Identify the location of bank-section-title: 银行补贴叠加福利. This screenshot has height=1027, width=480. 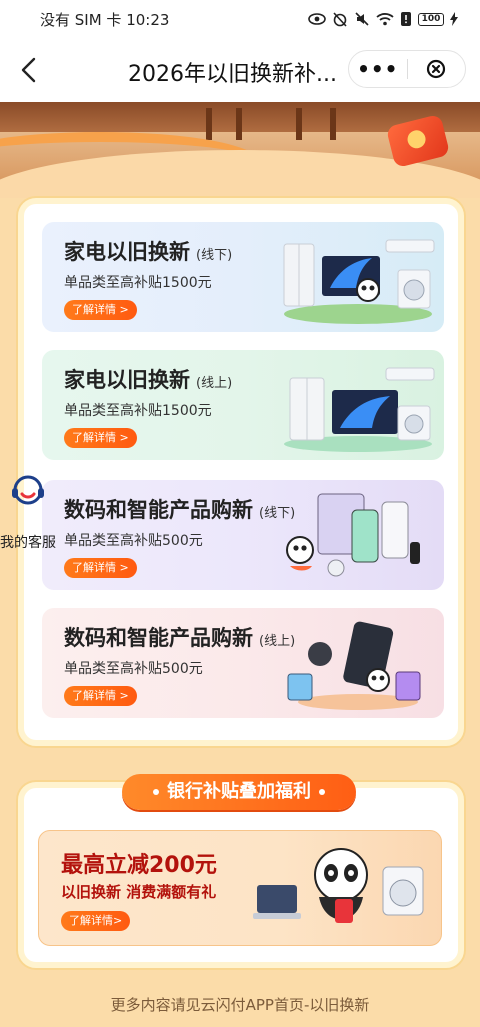
(239, 792).